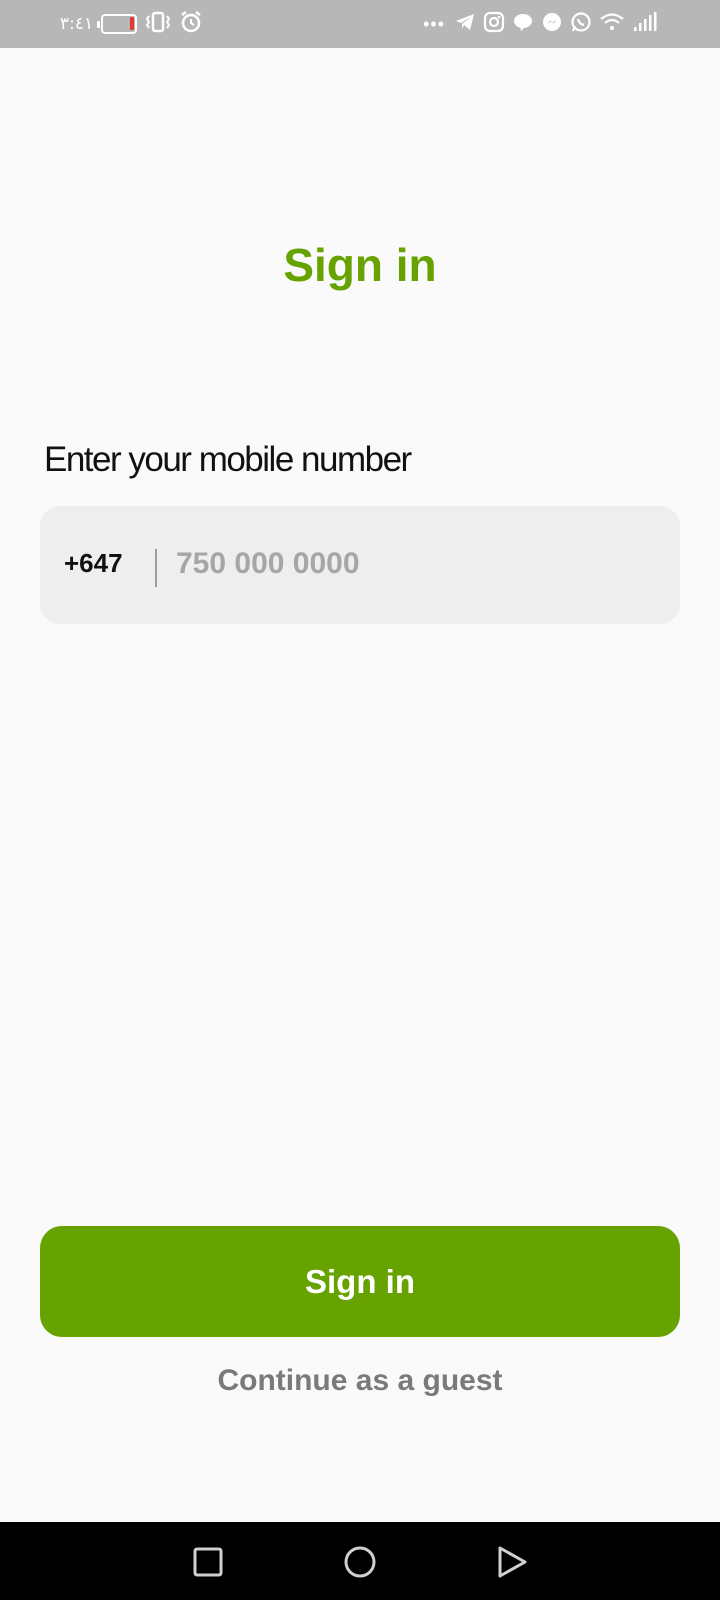 Image resolution: width=720 pixels, height=1600 pixels. I want to click on more-dots-icon: •••, so click(434, 23).